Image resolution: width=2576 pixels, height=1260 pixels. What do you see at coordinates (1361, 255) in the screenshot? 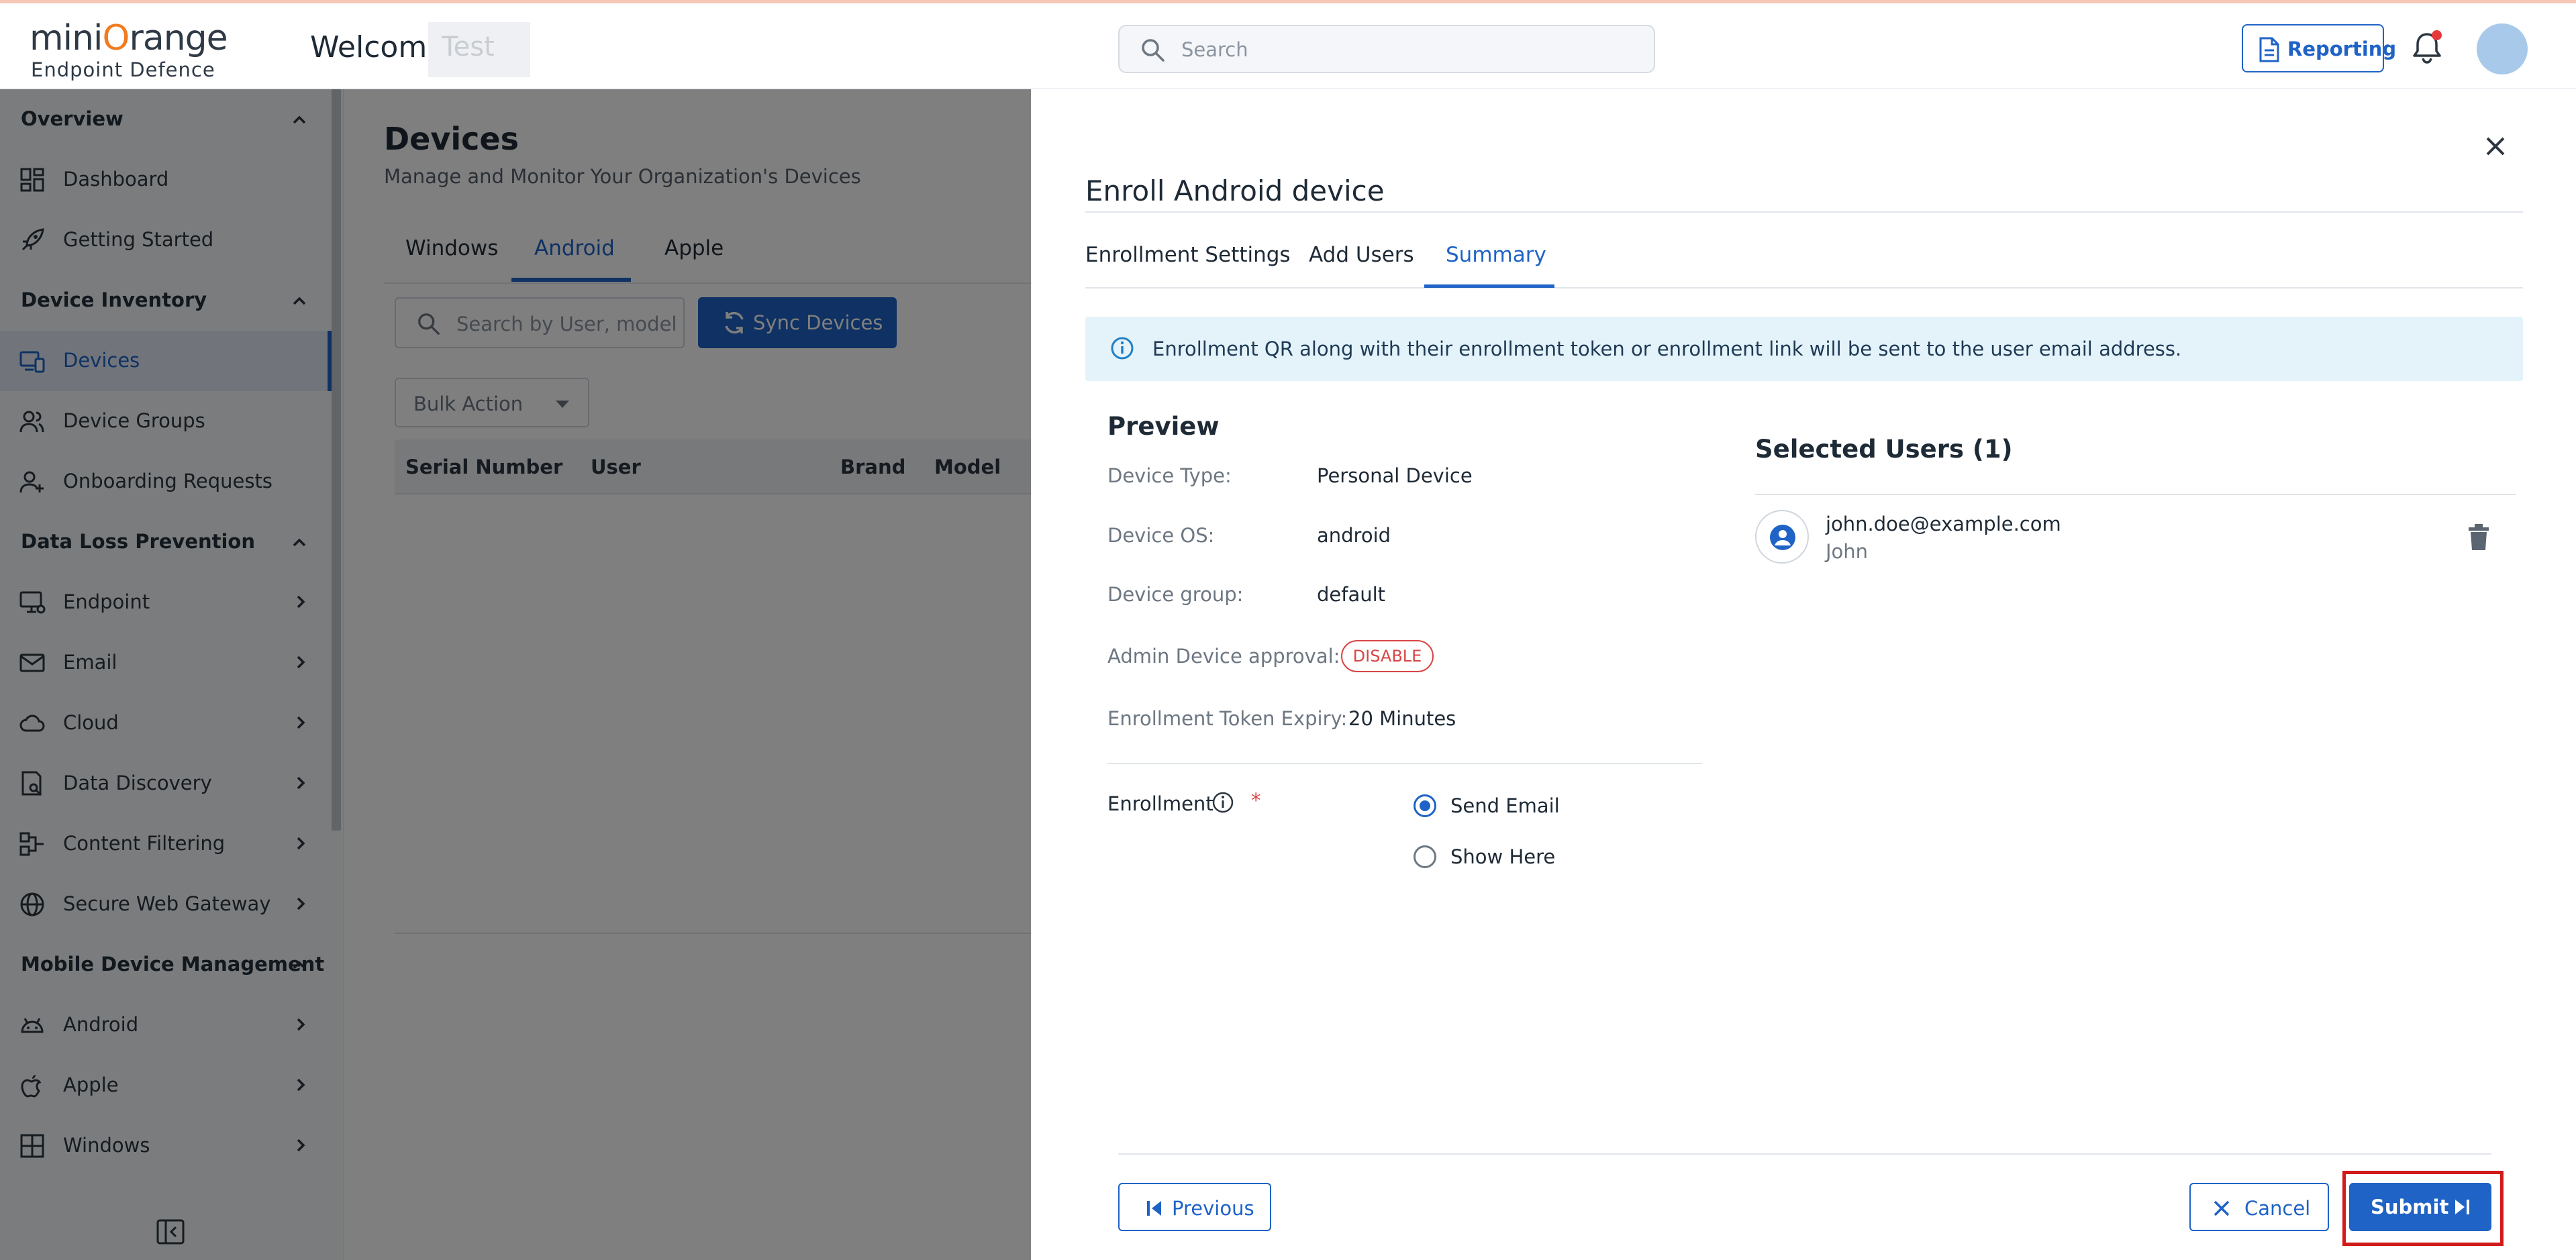
I see `tab-add-users: Add Users` at bounding box center [1361, 255].